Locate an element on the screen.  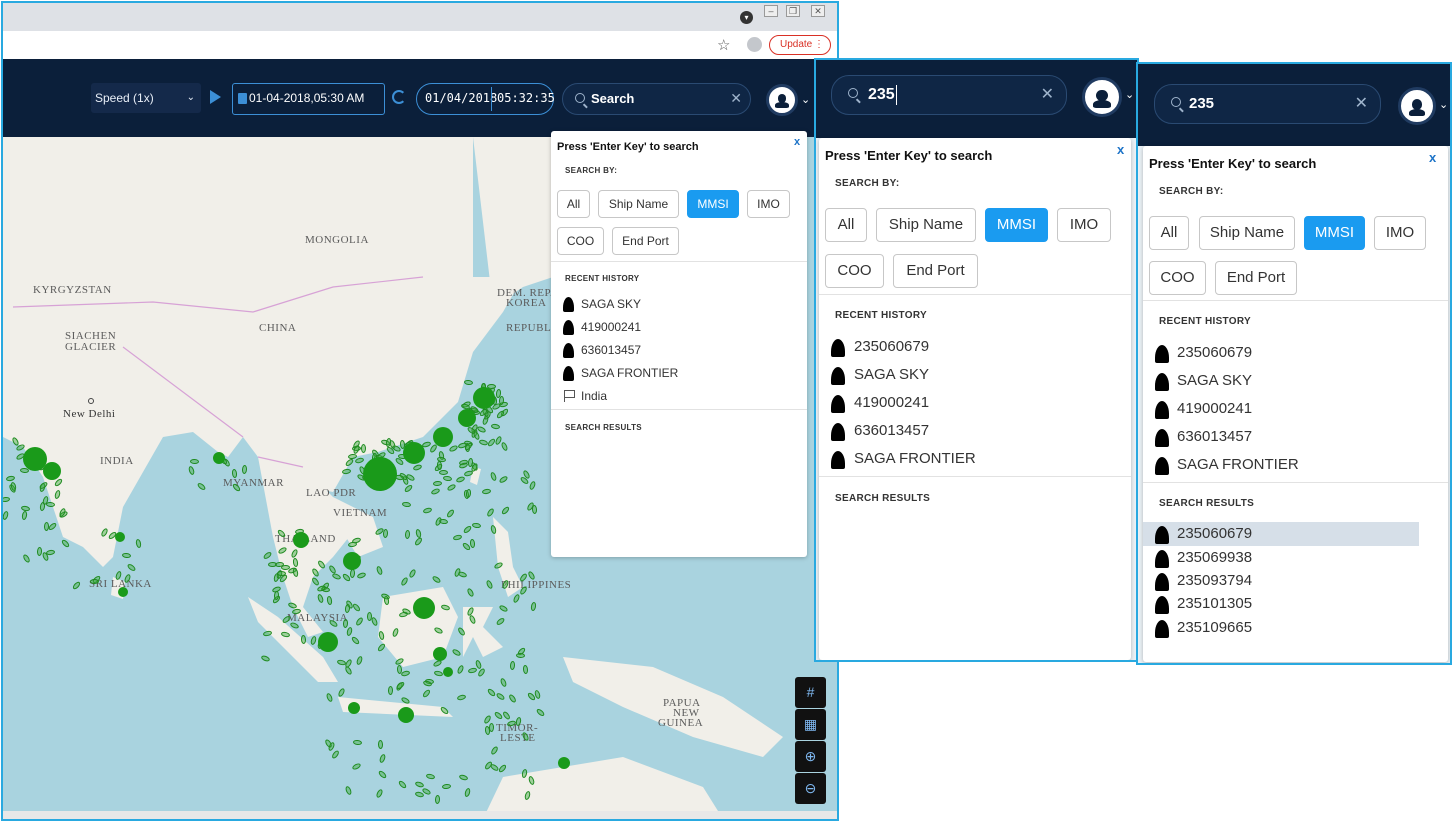
minimize-icon: – is located at coordinates (771, 11).